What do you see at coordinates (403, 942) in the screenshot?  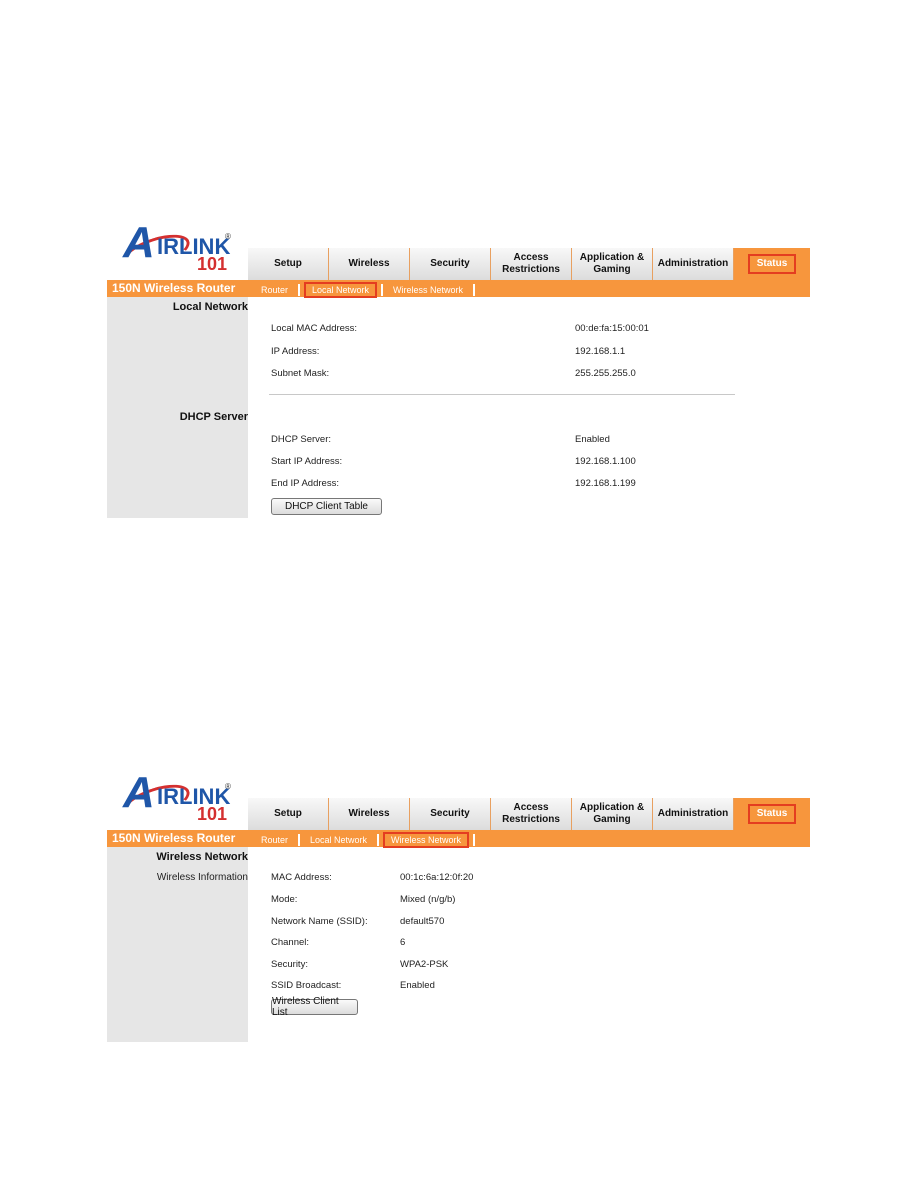 I see `row-value: 6` at bounding box center [403, 942].